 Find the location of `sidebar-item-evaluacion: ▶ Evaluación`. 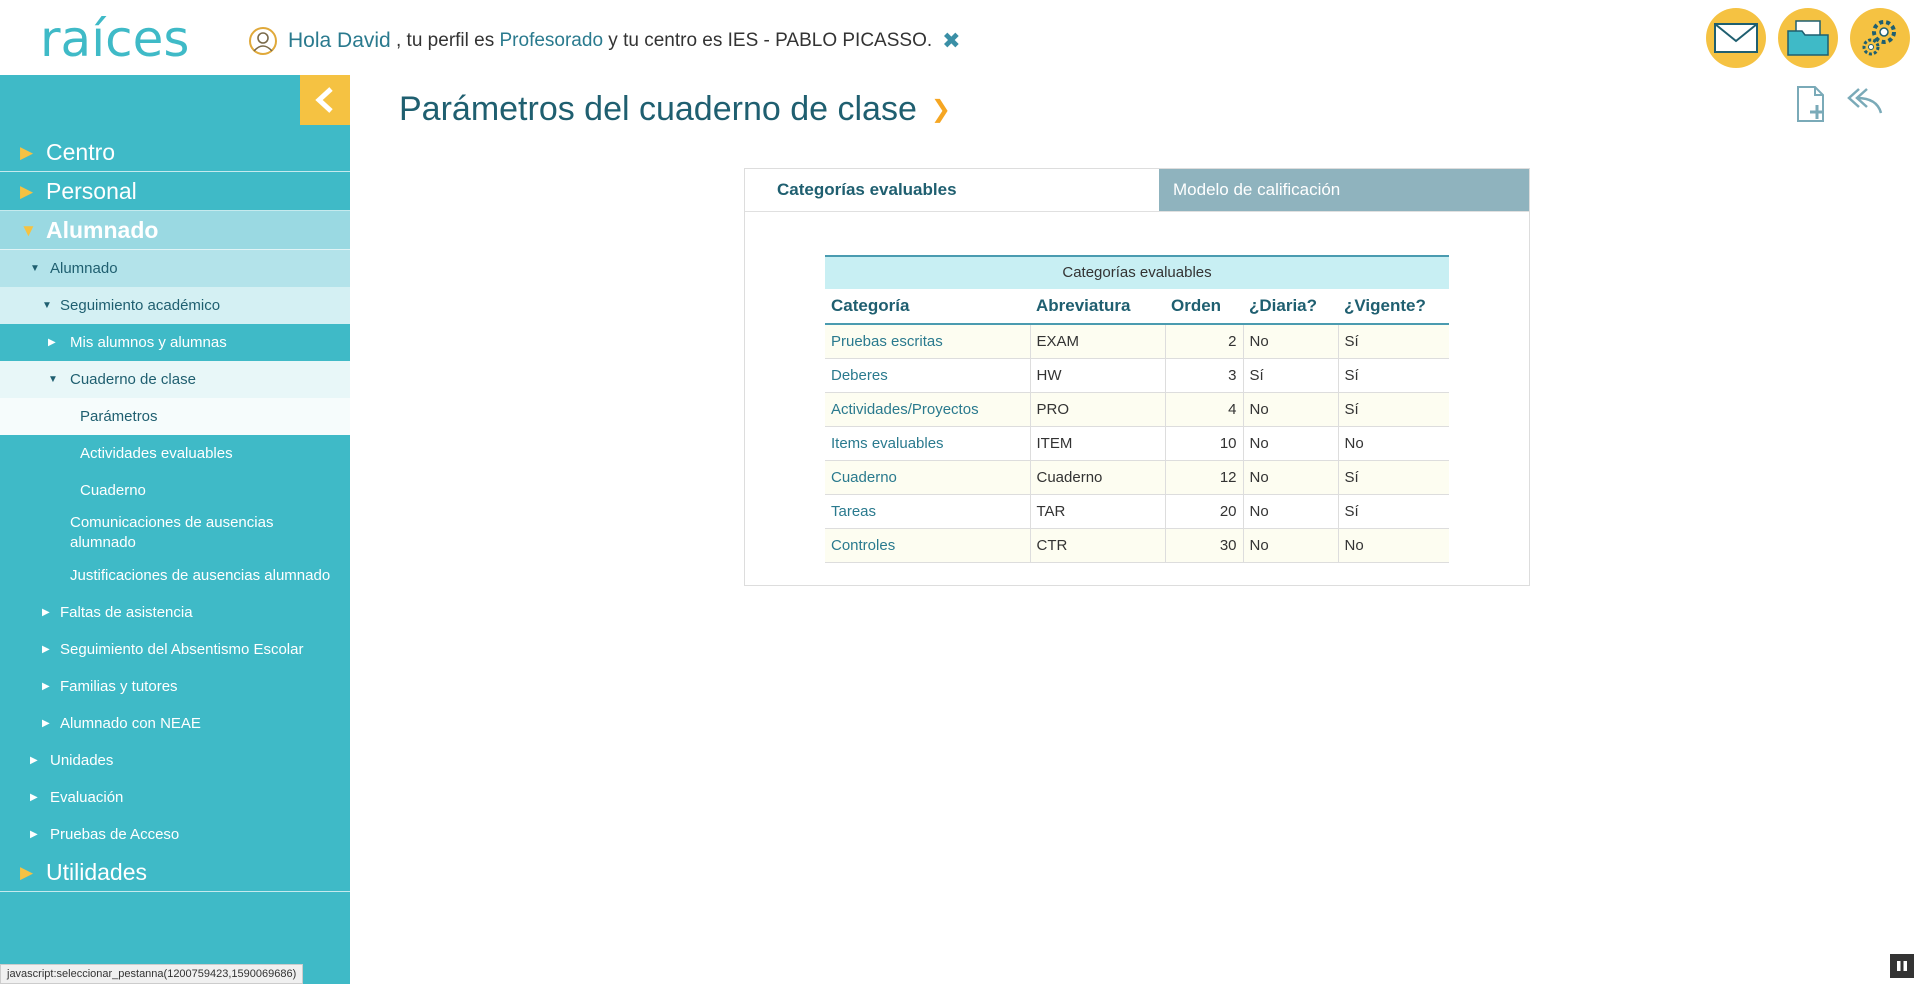

sidebar-item-evaluacion: ▶ Evaluación is located at coordinates (175, 797).